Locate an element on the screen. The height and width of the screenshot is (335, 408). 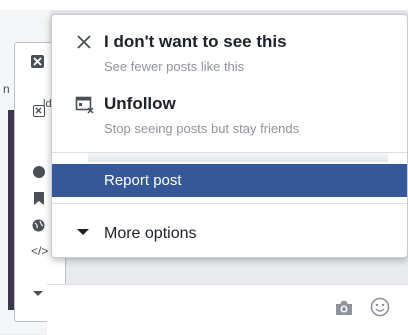
caret-down-small-icon is located at coordinates (38, 293).